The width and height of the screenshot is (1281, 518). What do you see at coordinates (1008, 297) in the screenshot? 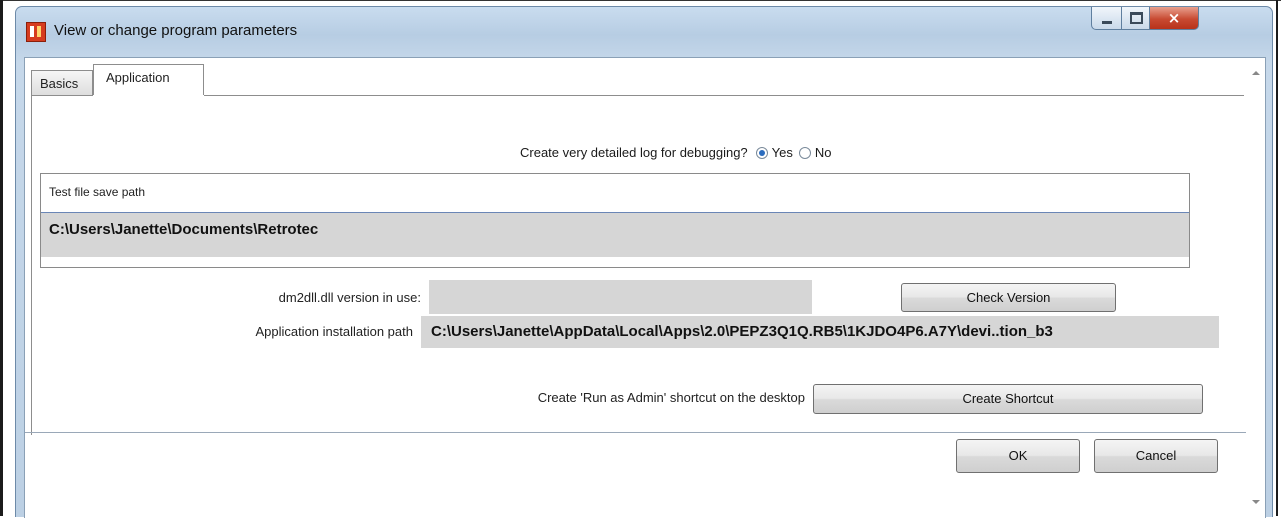
I see `check-version-button: Check Version` at bounding box center [1008, 297].